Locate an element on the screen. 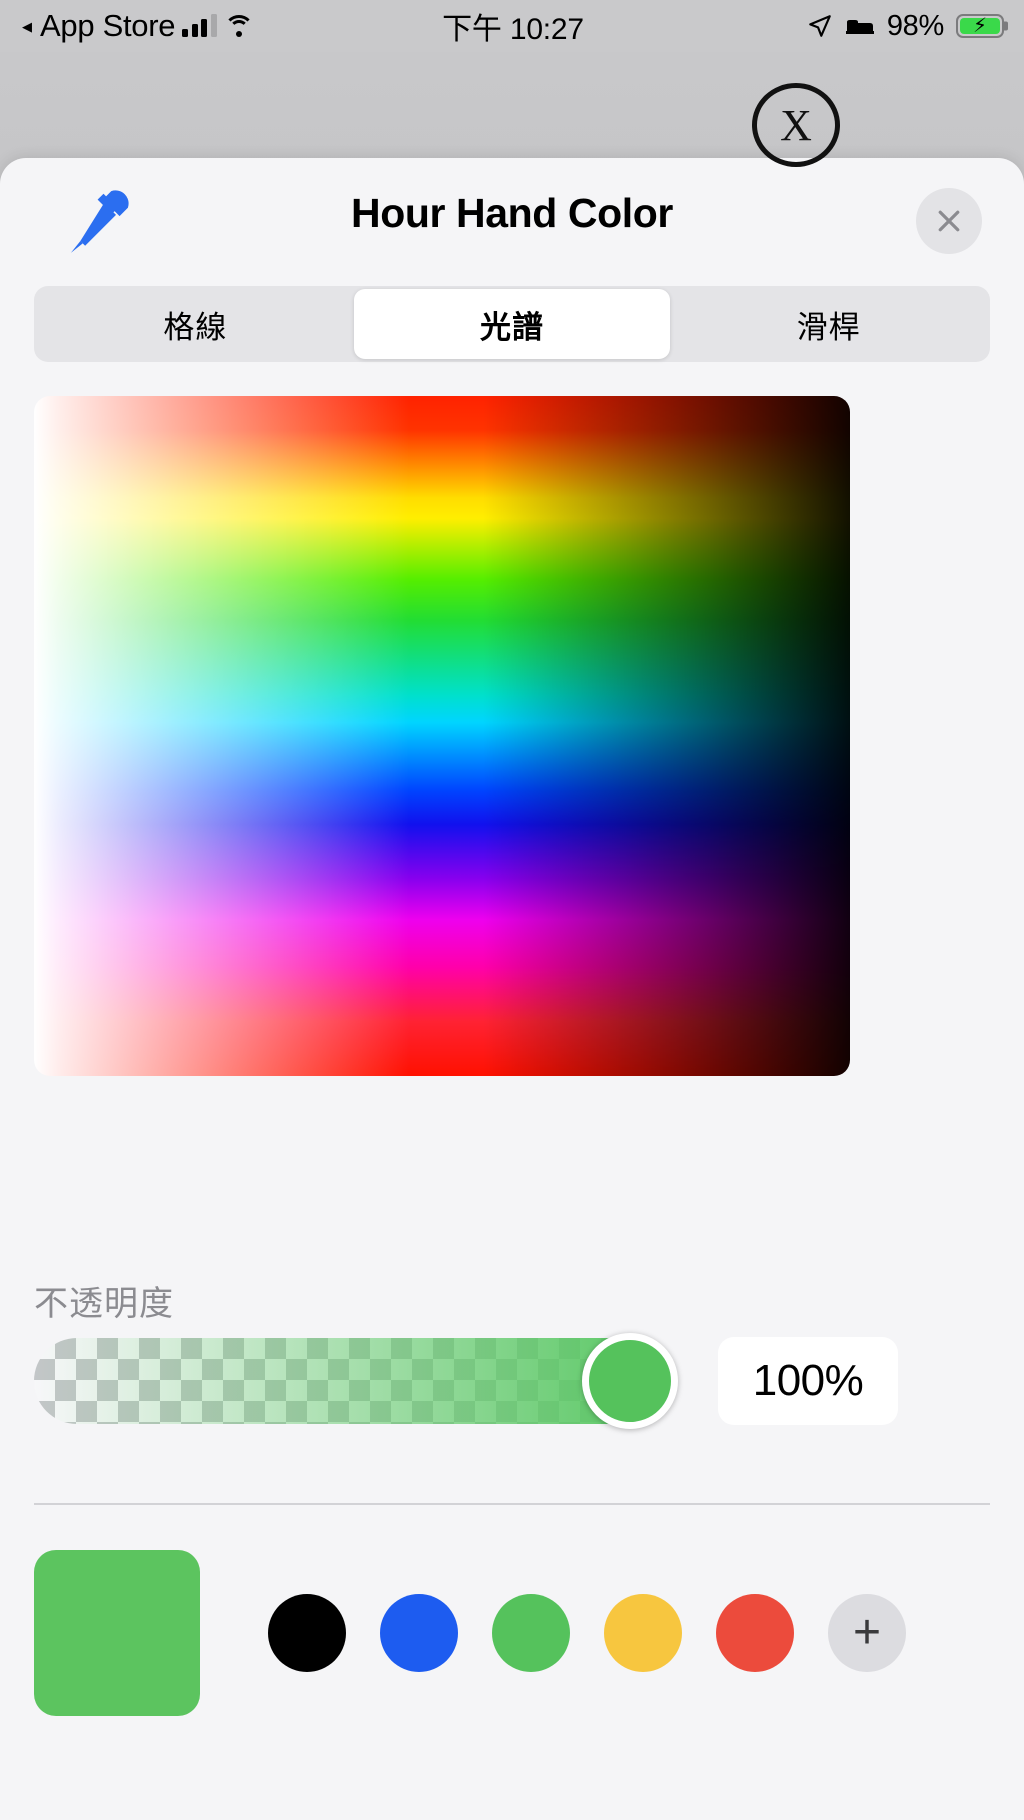  sheet-close-button is located at coordinates (949, 221).